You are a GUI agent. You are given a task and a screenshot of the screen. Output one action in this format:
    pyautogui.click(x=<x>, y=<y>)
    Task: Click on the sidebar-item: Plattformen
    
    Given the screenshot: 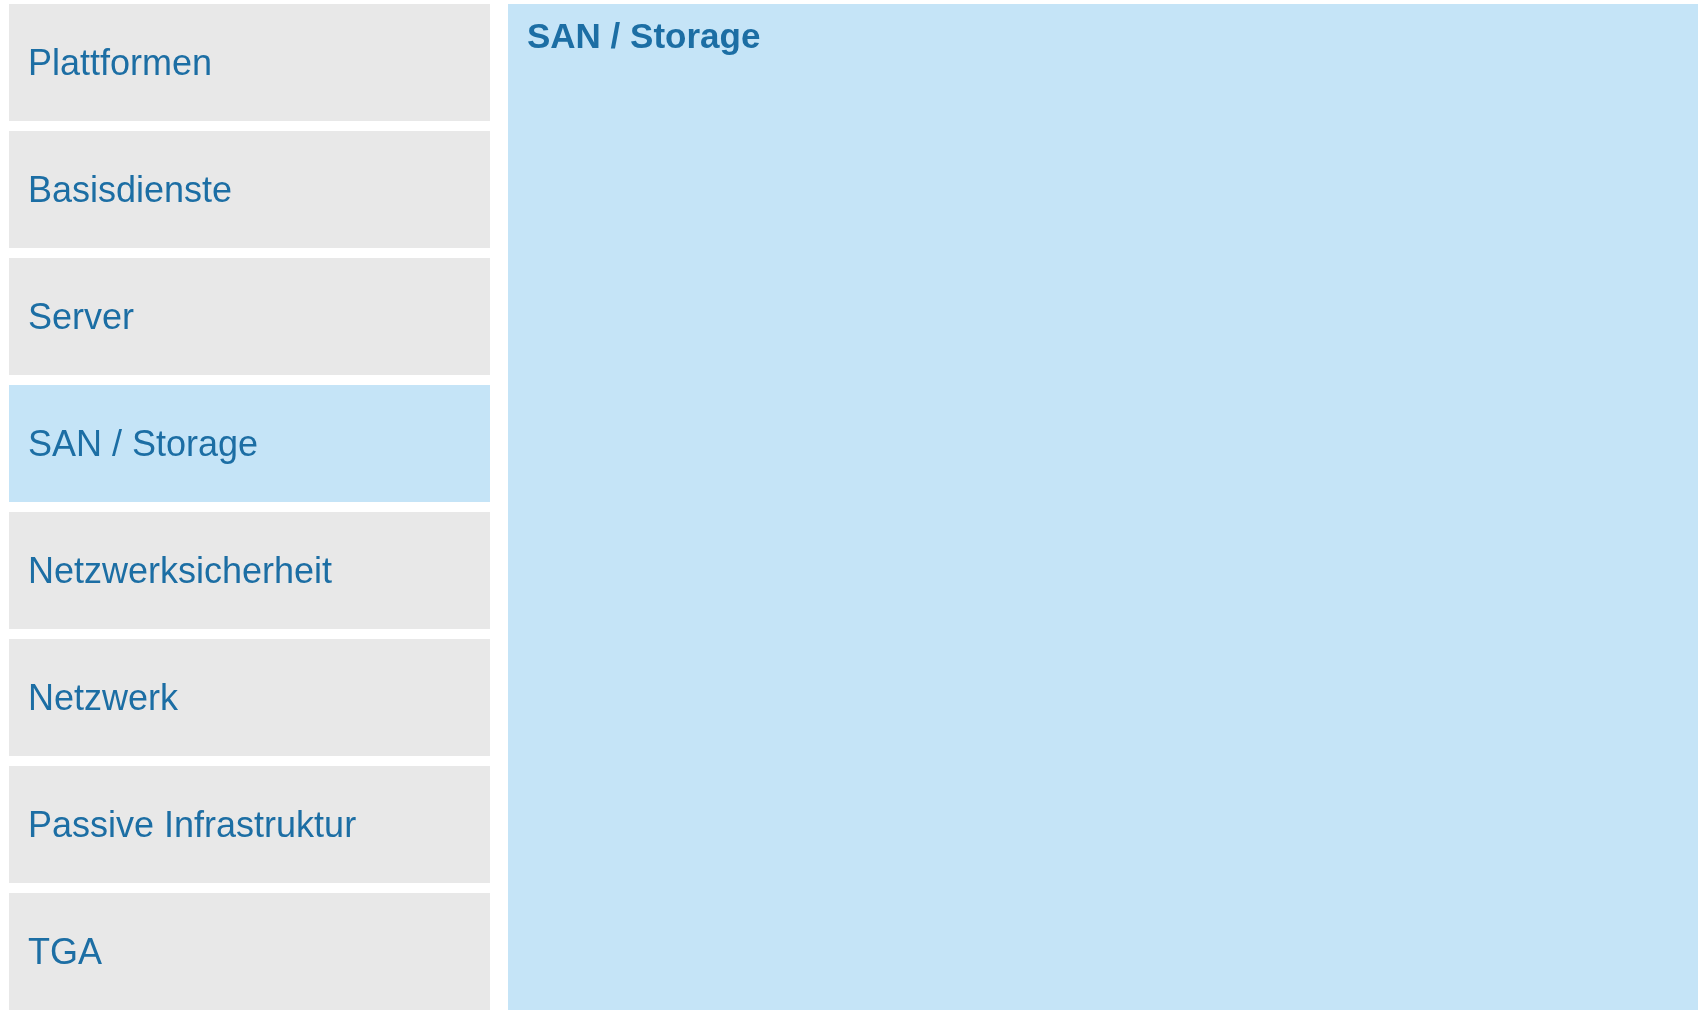 What is the action you would take?
    pyautogui.click(x=249, y=62)
    